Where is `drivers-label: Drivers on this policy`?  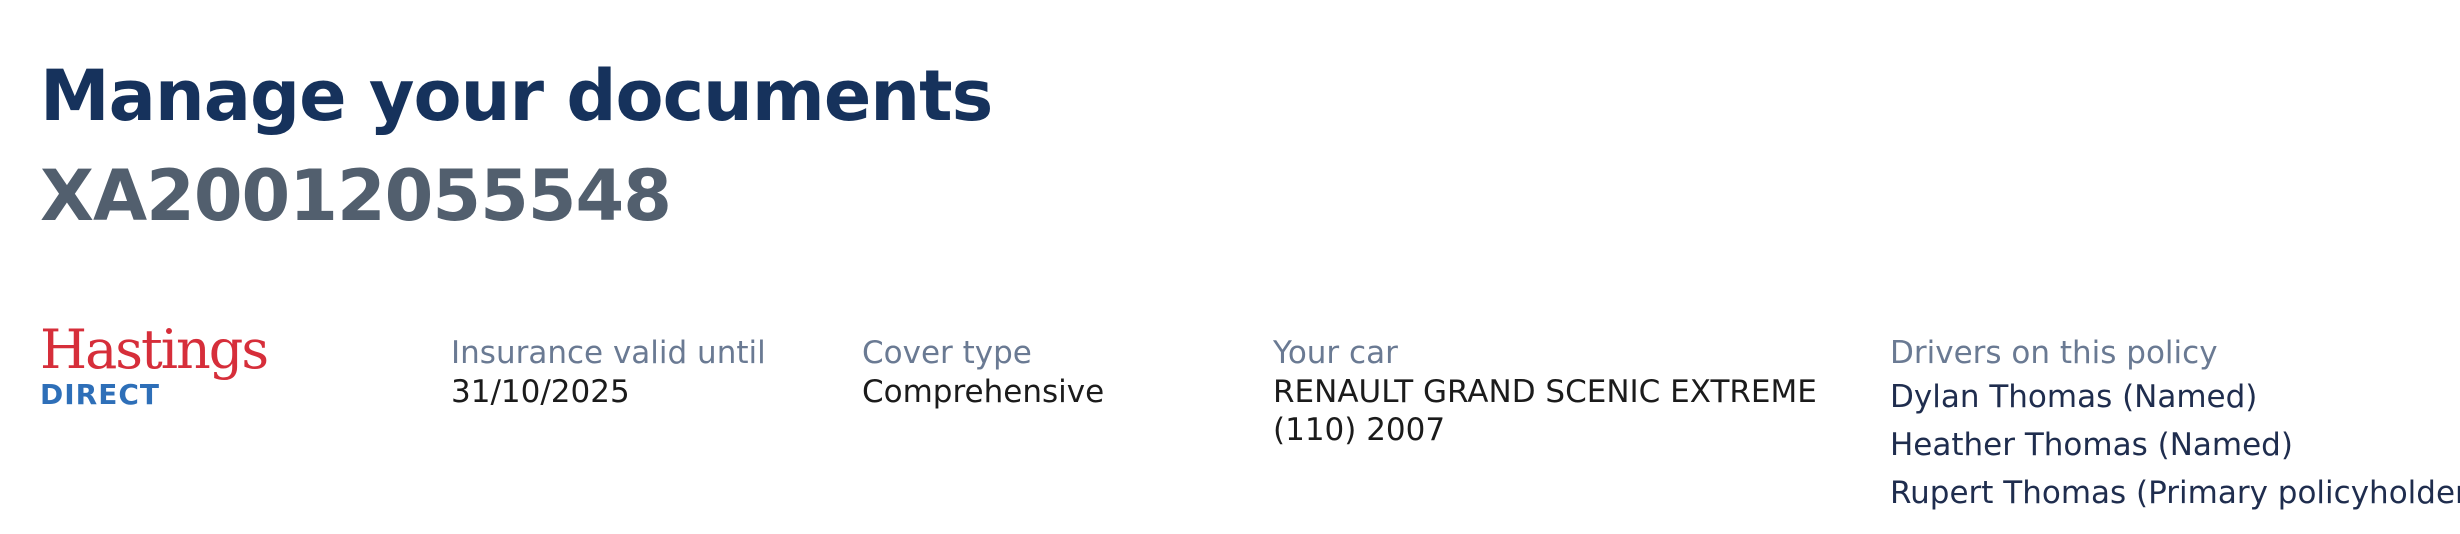
drivers-label: Drivers on this policy is located at coordinates (2054, 353).